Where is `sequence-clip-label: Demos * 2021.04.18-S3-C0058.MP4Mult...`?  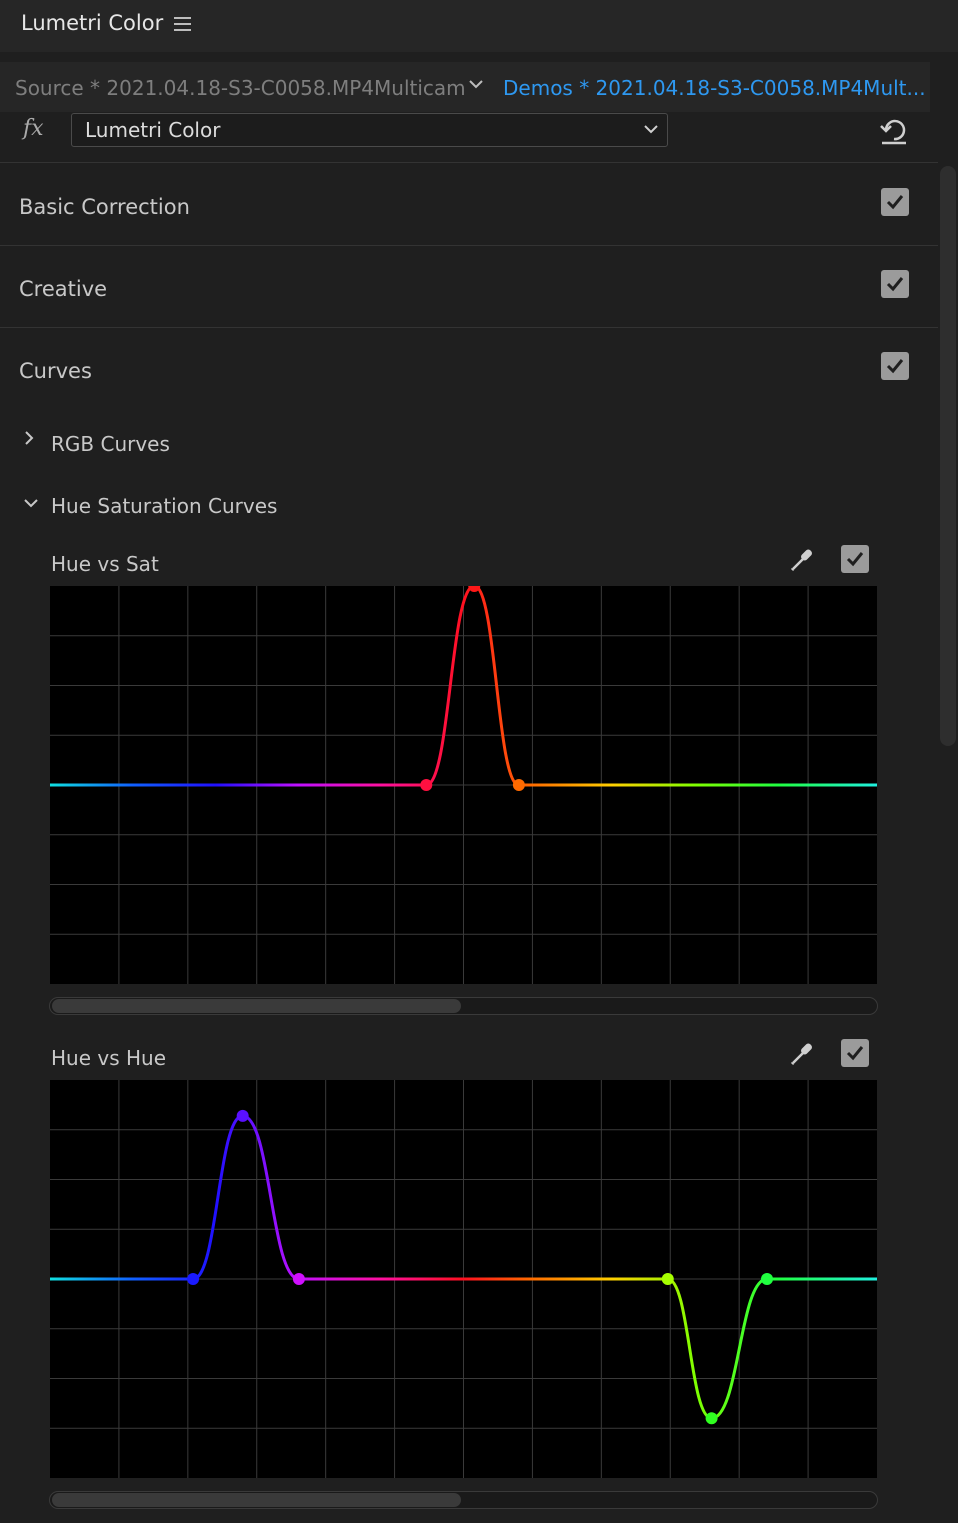 sequence-clip-label: Demos * 2021.04.18-S3-C0058.MP4Mult... is located at coordinates (714, 88).